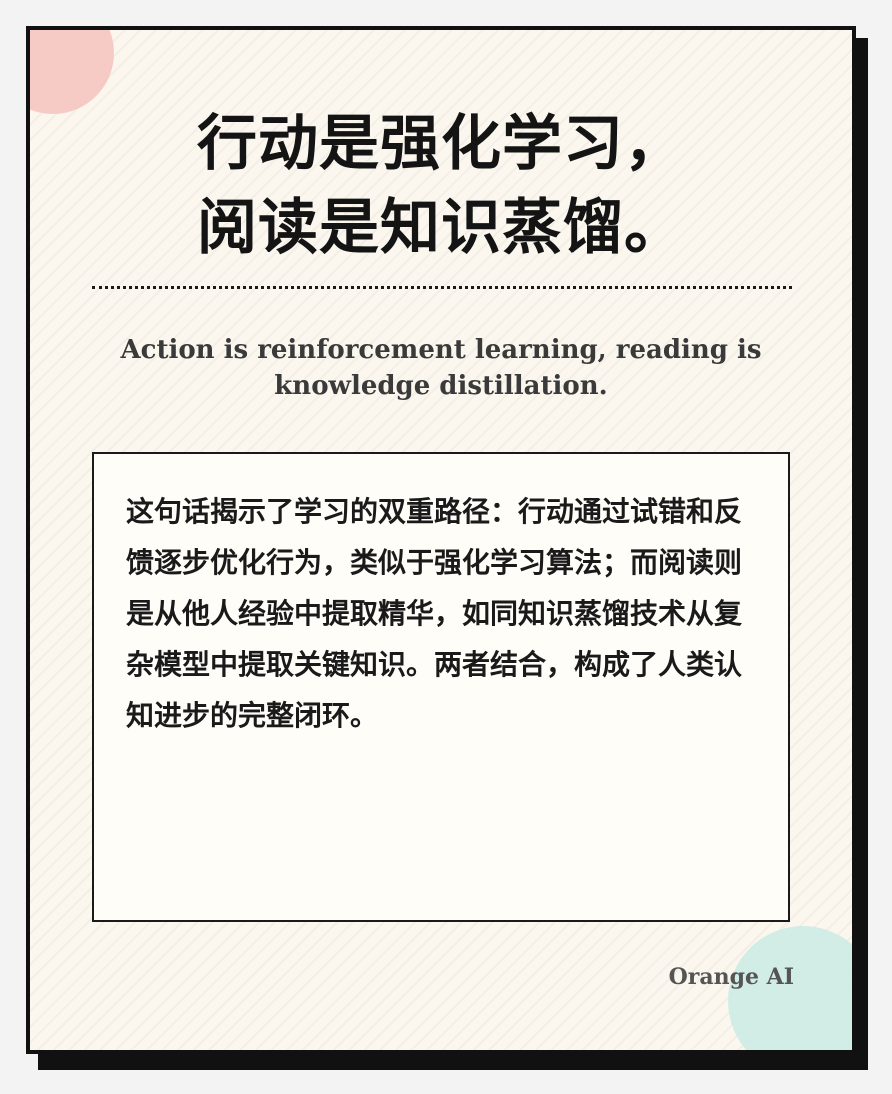  What do you see at coordinates (731, 977) in the screenshot?
I see `brand-signature: Orange AI` at bounding box center [731, 977].